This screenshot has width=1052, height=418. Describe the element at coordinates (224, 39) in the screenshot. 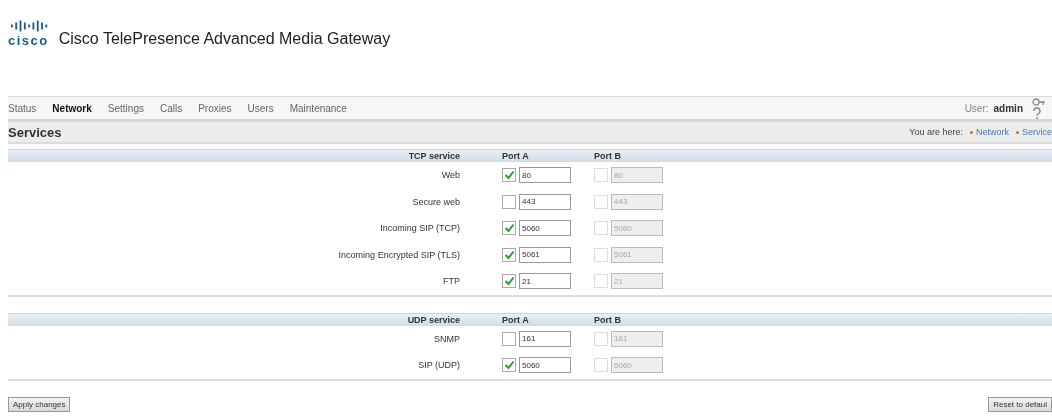

I see `app-title: Cisco TelePresence Advanced Media Gateway` at that location.